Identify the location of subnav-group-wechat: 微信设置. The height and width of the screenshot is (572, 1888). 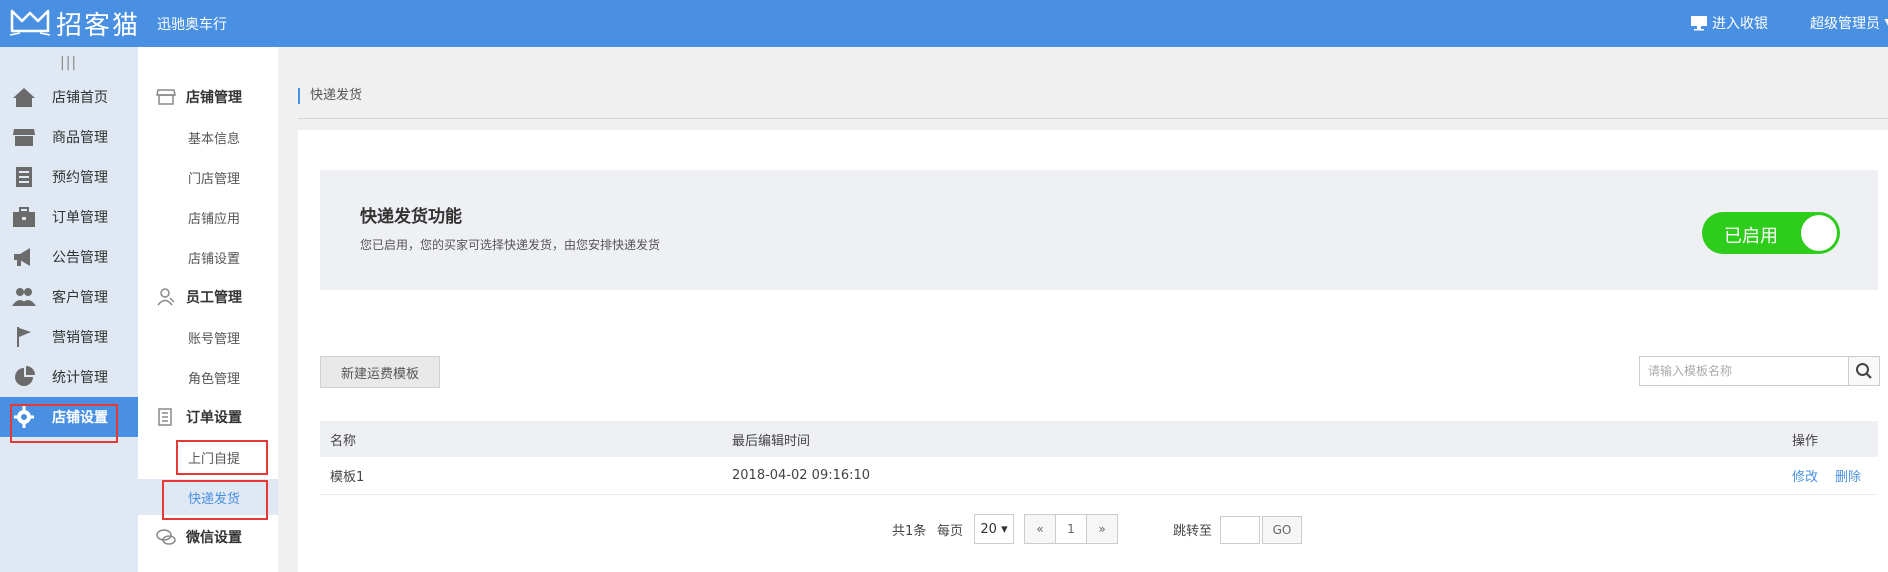
(208, 537).